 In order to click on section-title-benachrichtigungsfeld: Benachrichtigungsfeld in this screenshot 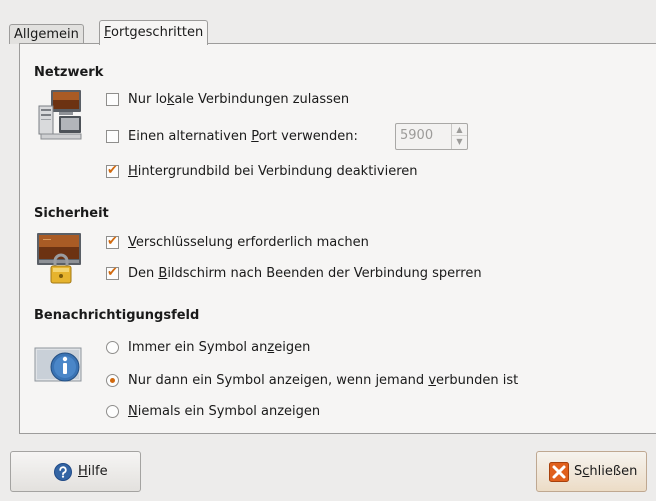, I will do `click(117, 315)`.